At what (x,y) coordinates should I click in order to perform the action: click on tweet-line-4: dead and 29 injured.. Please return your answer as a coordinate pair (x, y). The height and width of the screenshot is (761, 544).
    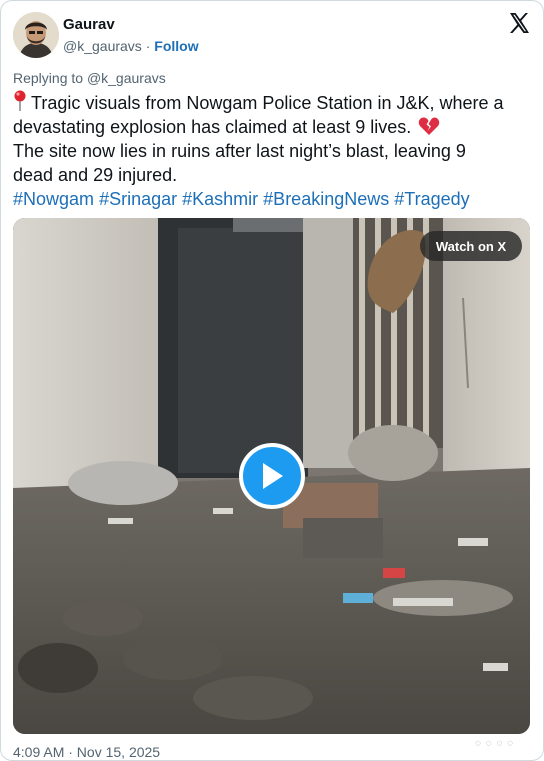
    Looking at the image, I should click on (95, 175).